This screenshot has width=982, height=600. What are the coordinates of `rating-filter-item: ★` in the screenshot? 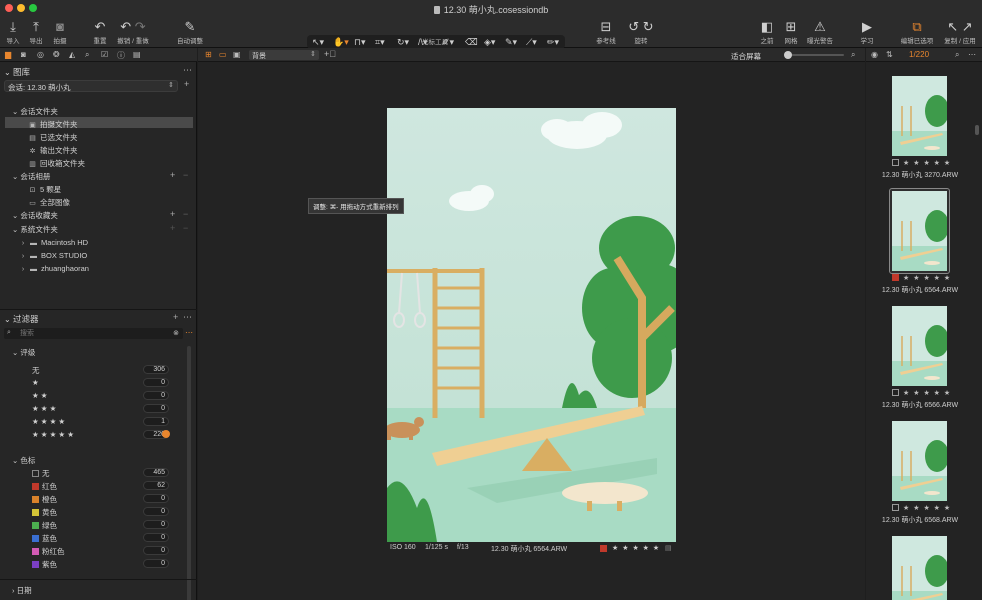 It's located at (35, 382).